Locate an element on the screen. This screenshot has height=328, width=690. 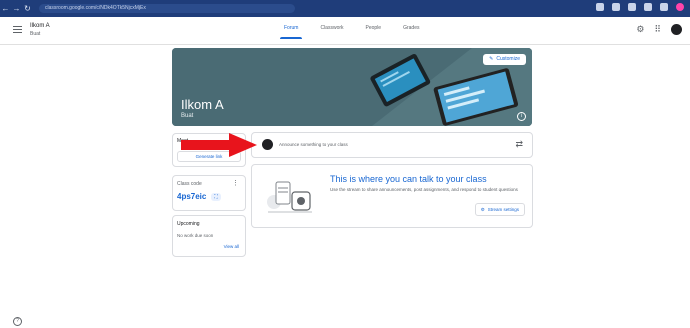
banner-subtitle: Buat is located at coordinates (187, 116).